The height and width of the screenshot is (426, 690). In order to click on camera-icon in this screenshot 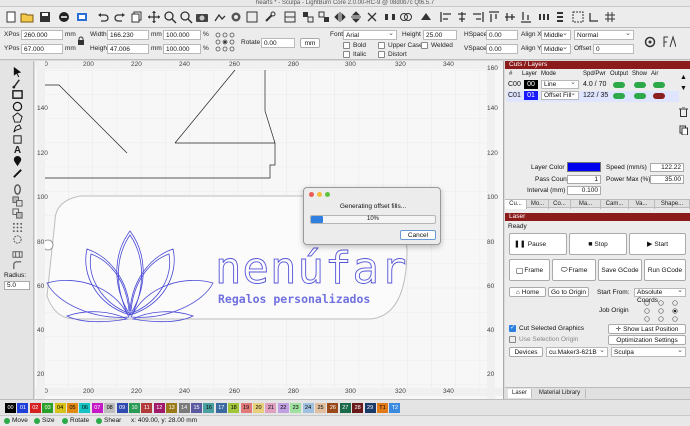, I will do `click(202, 17)`.